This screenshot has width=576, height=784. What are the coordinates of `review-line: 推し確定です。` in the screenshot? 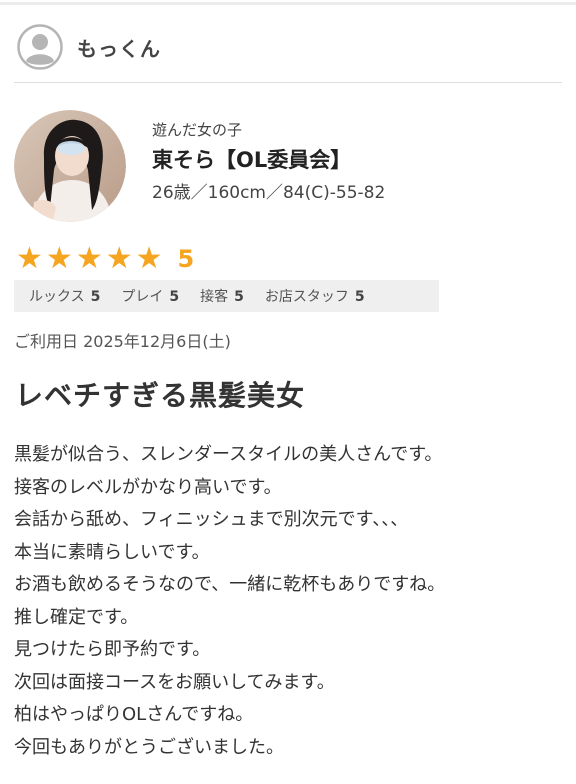 It's located at (76, 617).